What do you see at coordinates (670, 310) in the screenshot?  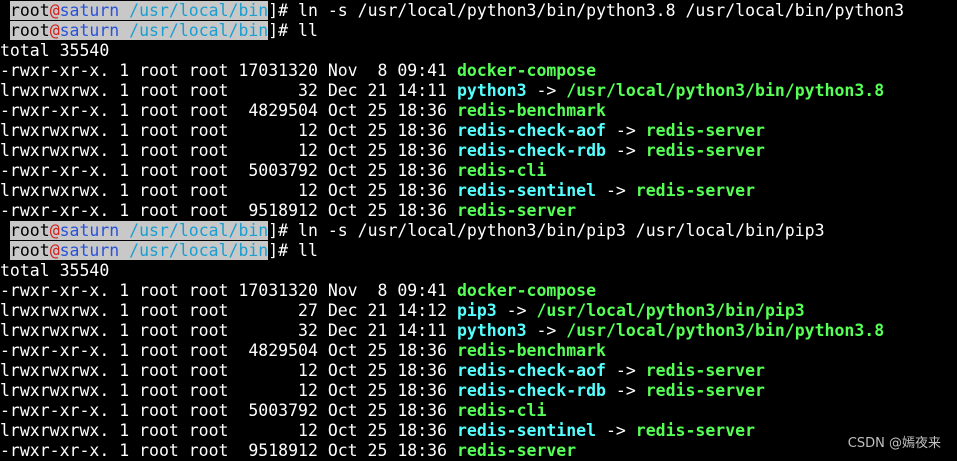 I see `symlink-target: /usr/local/python3/bin/pip3` at bounding box center [670, 310].